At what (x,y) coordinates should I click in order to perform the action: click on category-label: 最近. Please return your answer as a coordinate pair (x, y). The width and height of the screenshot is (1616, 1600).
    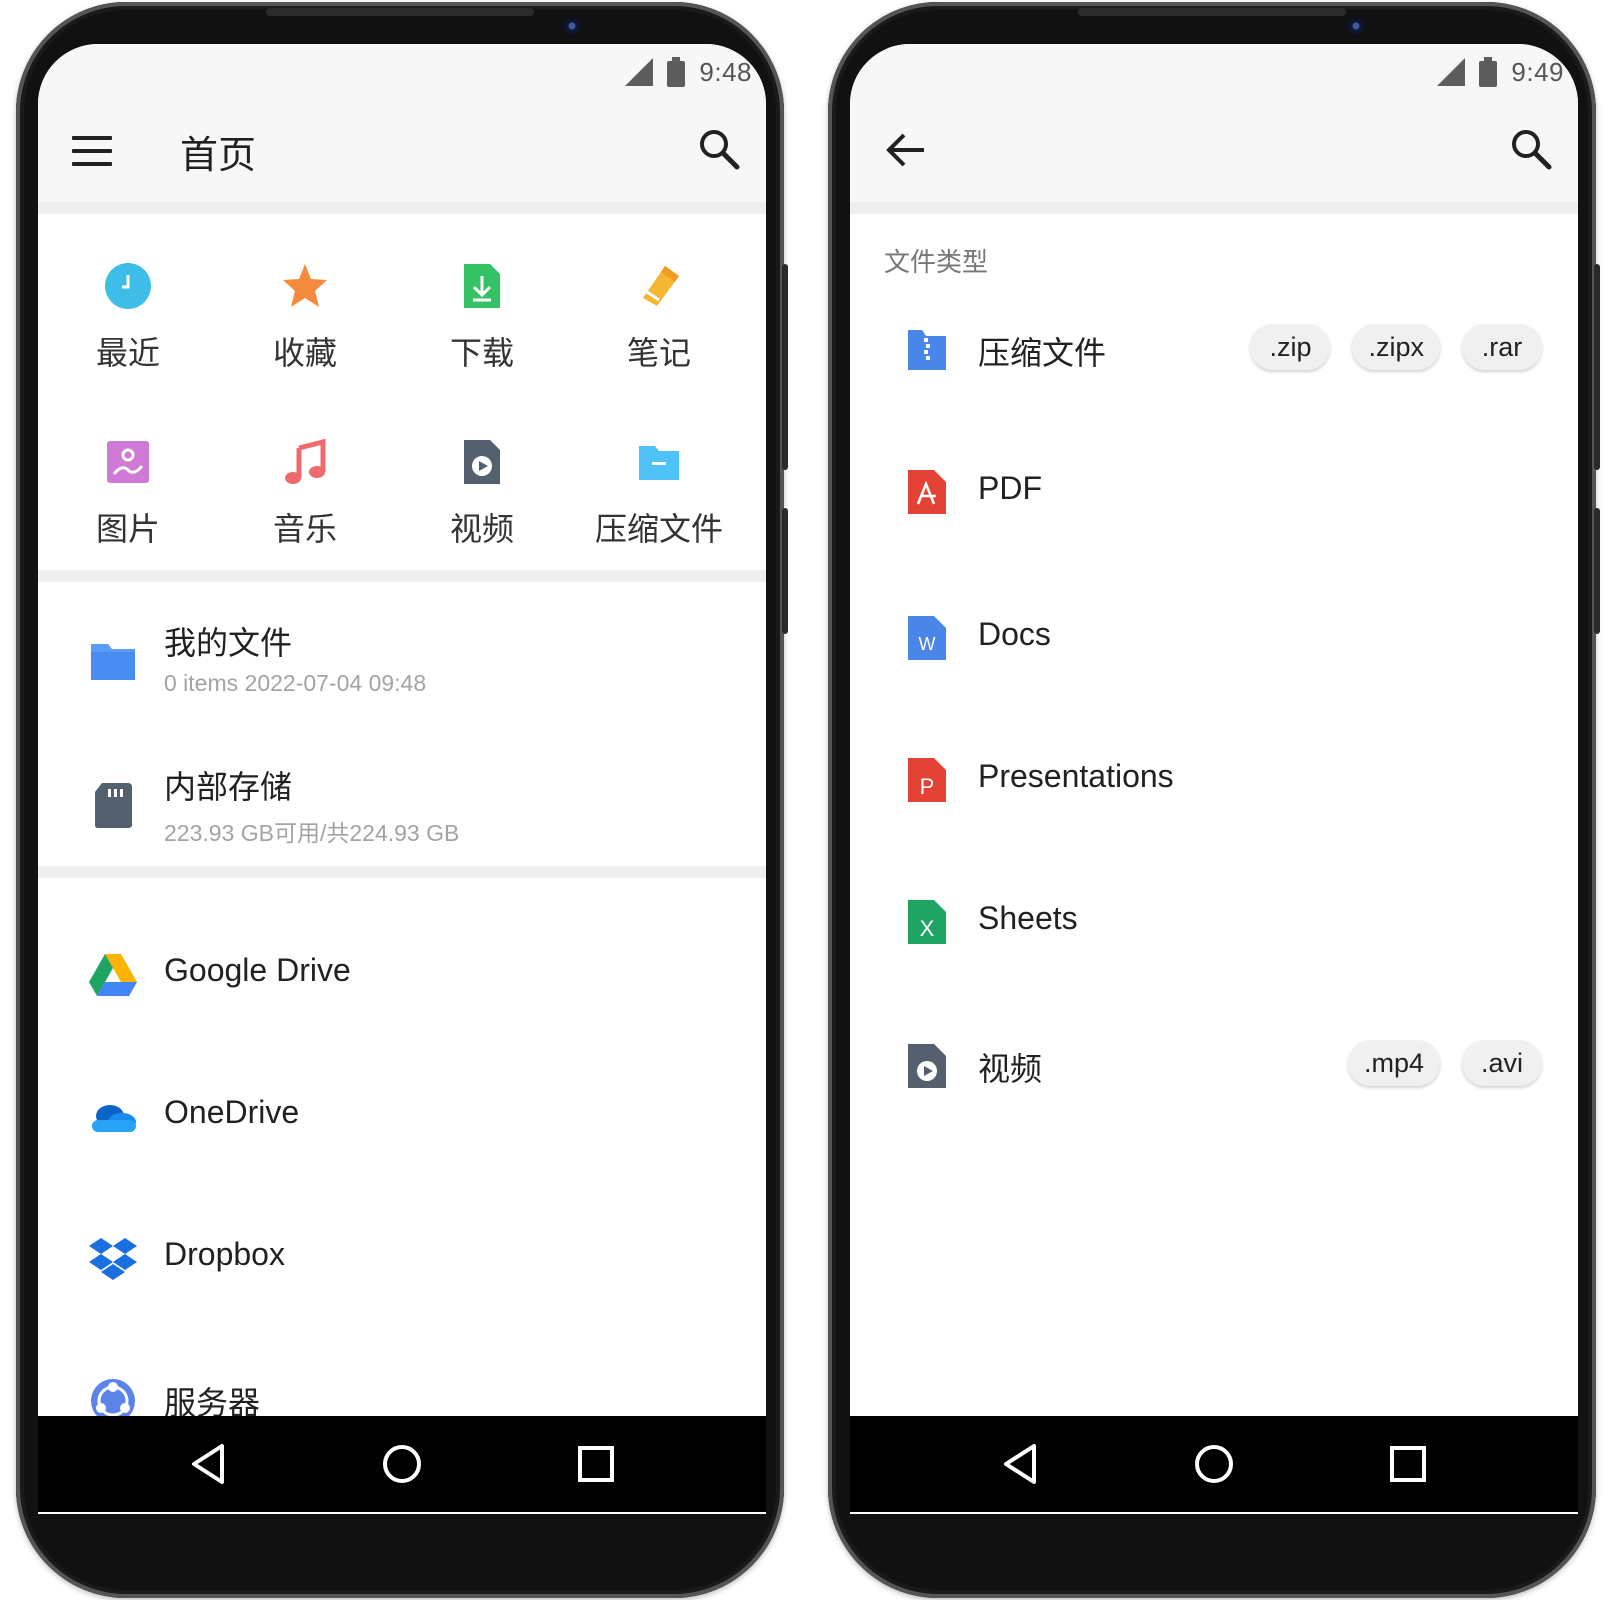
    Looking at the image, I should click on (127, 353).